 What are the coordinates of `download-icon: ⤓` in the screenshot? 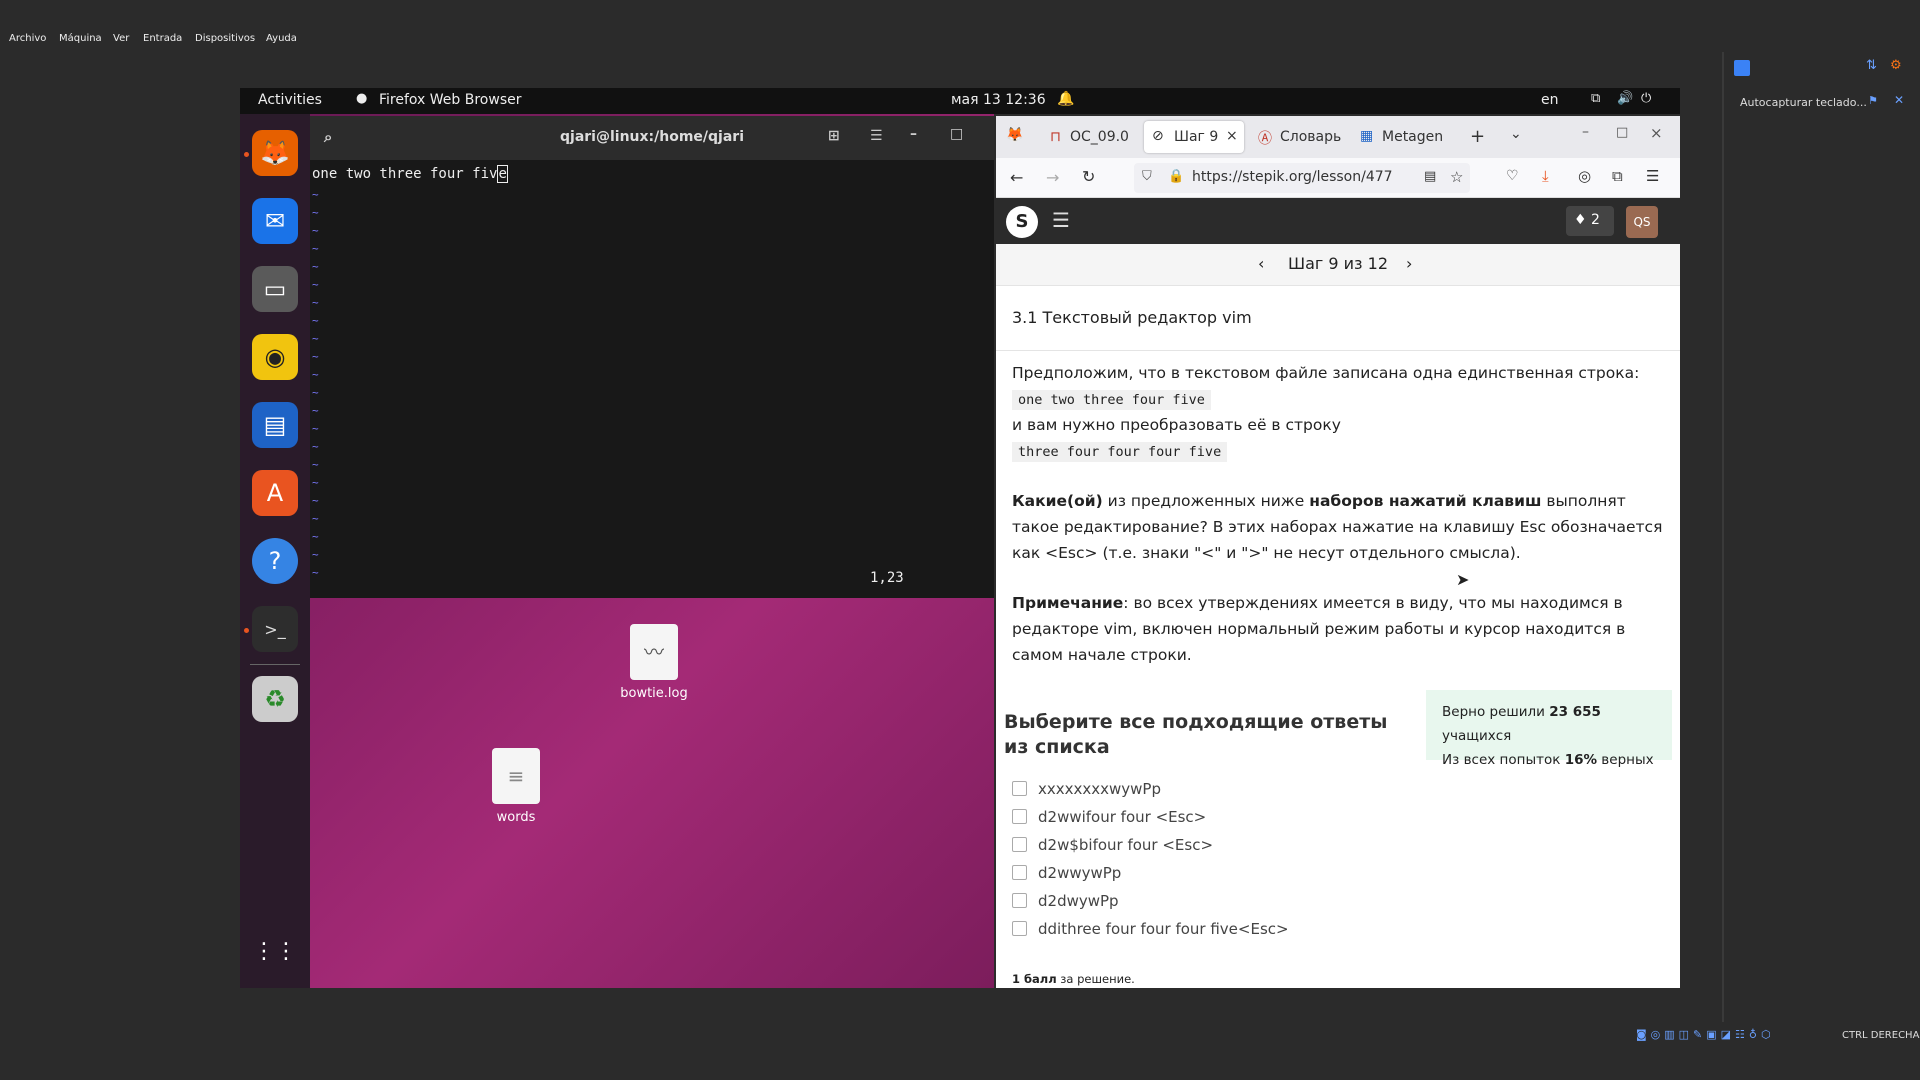 It's located at (1545, 176).